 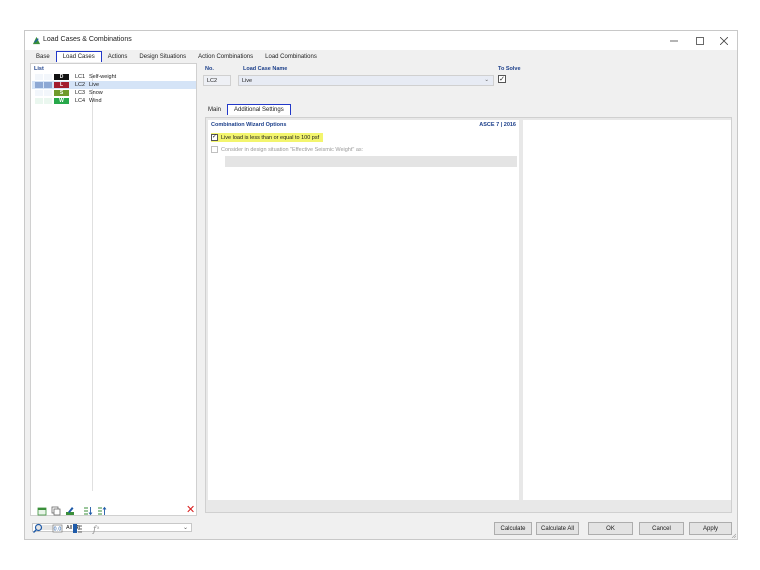 I want to click on case-name: Wind, so click(x=95, y=101).